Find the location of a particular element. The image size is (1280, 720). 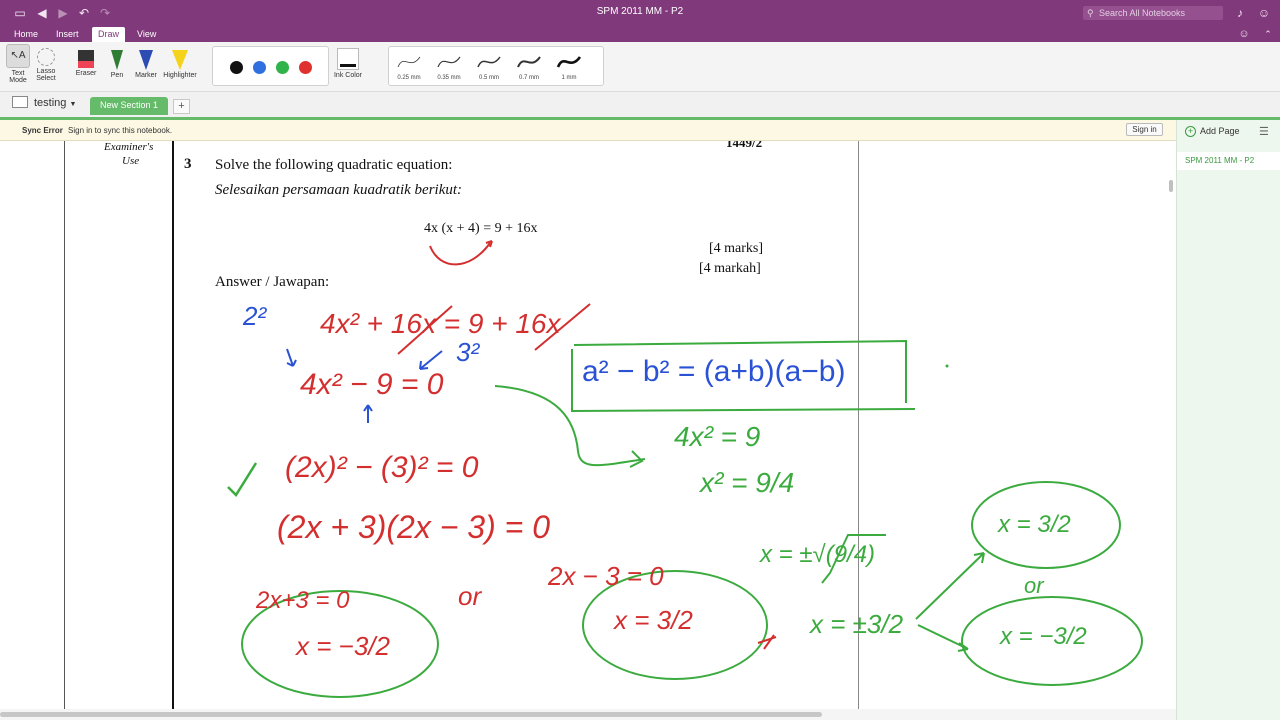

plus-icon: + is located at coordinates (181, 106).